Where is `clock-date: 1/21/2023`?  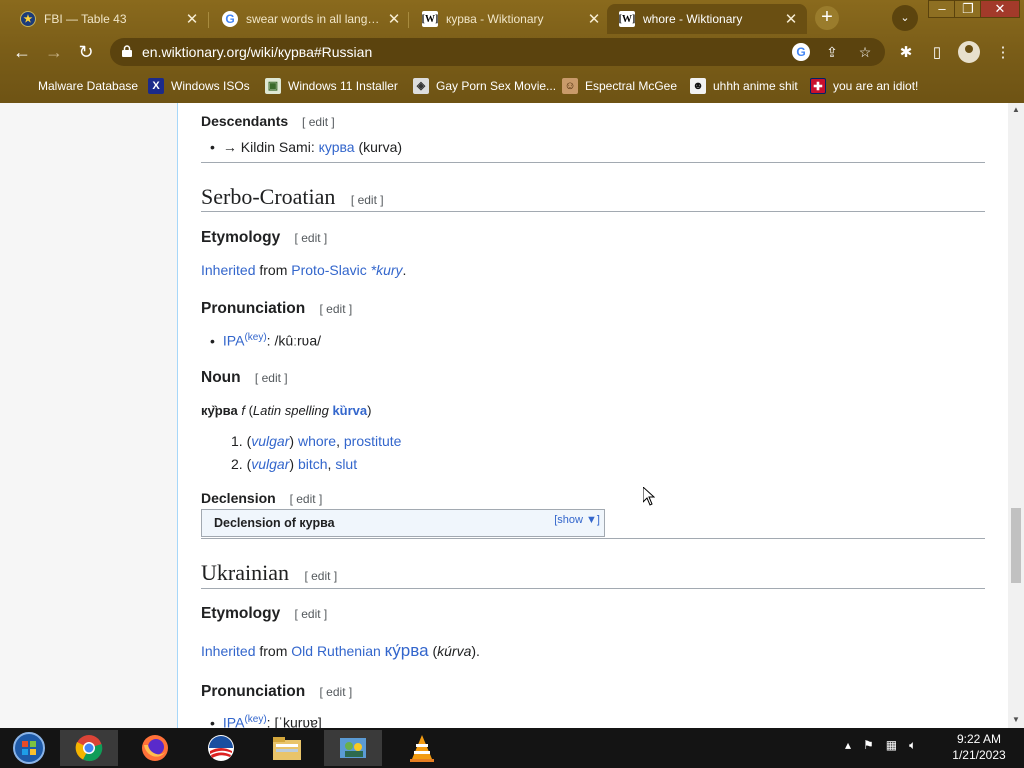
clock-date: 1/21/2023 is located at coordinates (979, 755).